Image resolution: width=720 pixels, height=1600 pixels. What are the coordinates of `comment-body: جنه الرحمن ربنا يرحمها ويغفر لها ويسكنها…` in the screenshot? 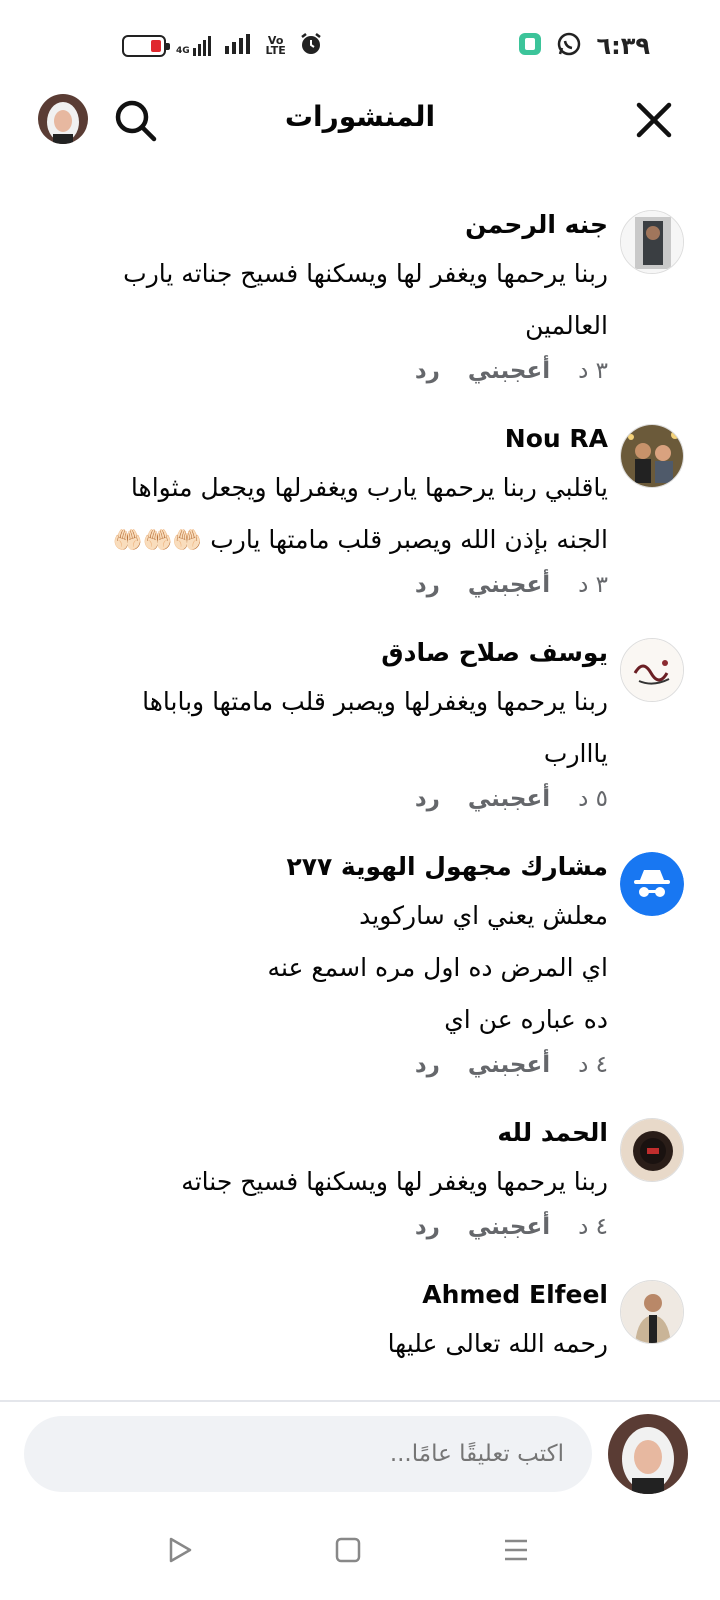 It's located at (334, 292).